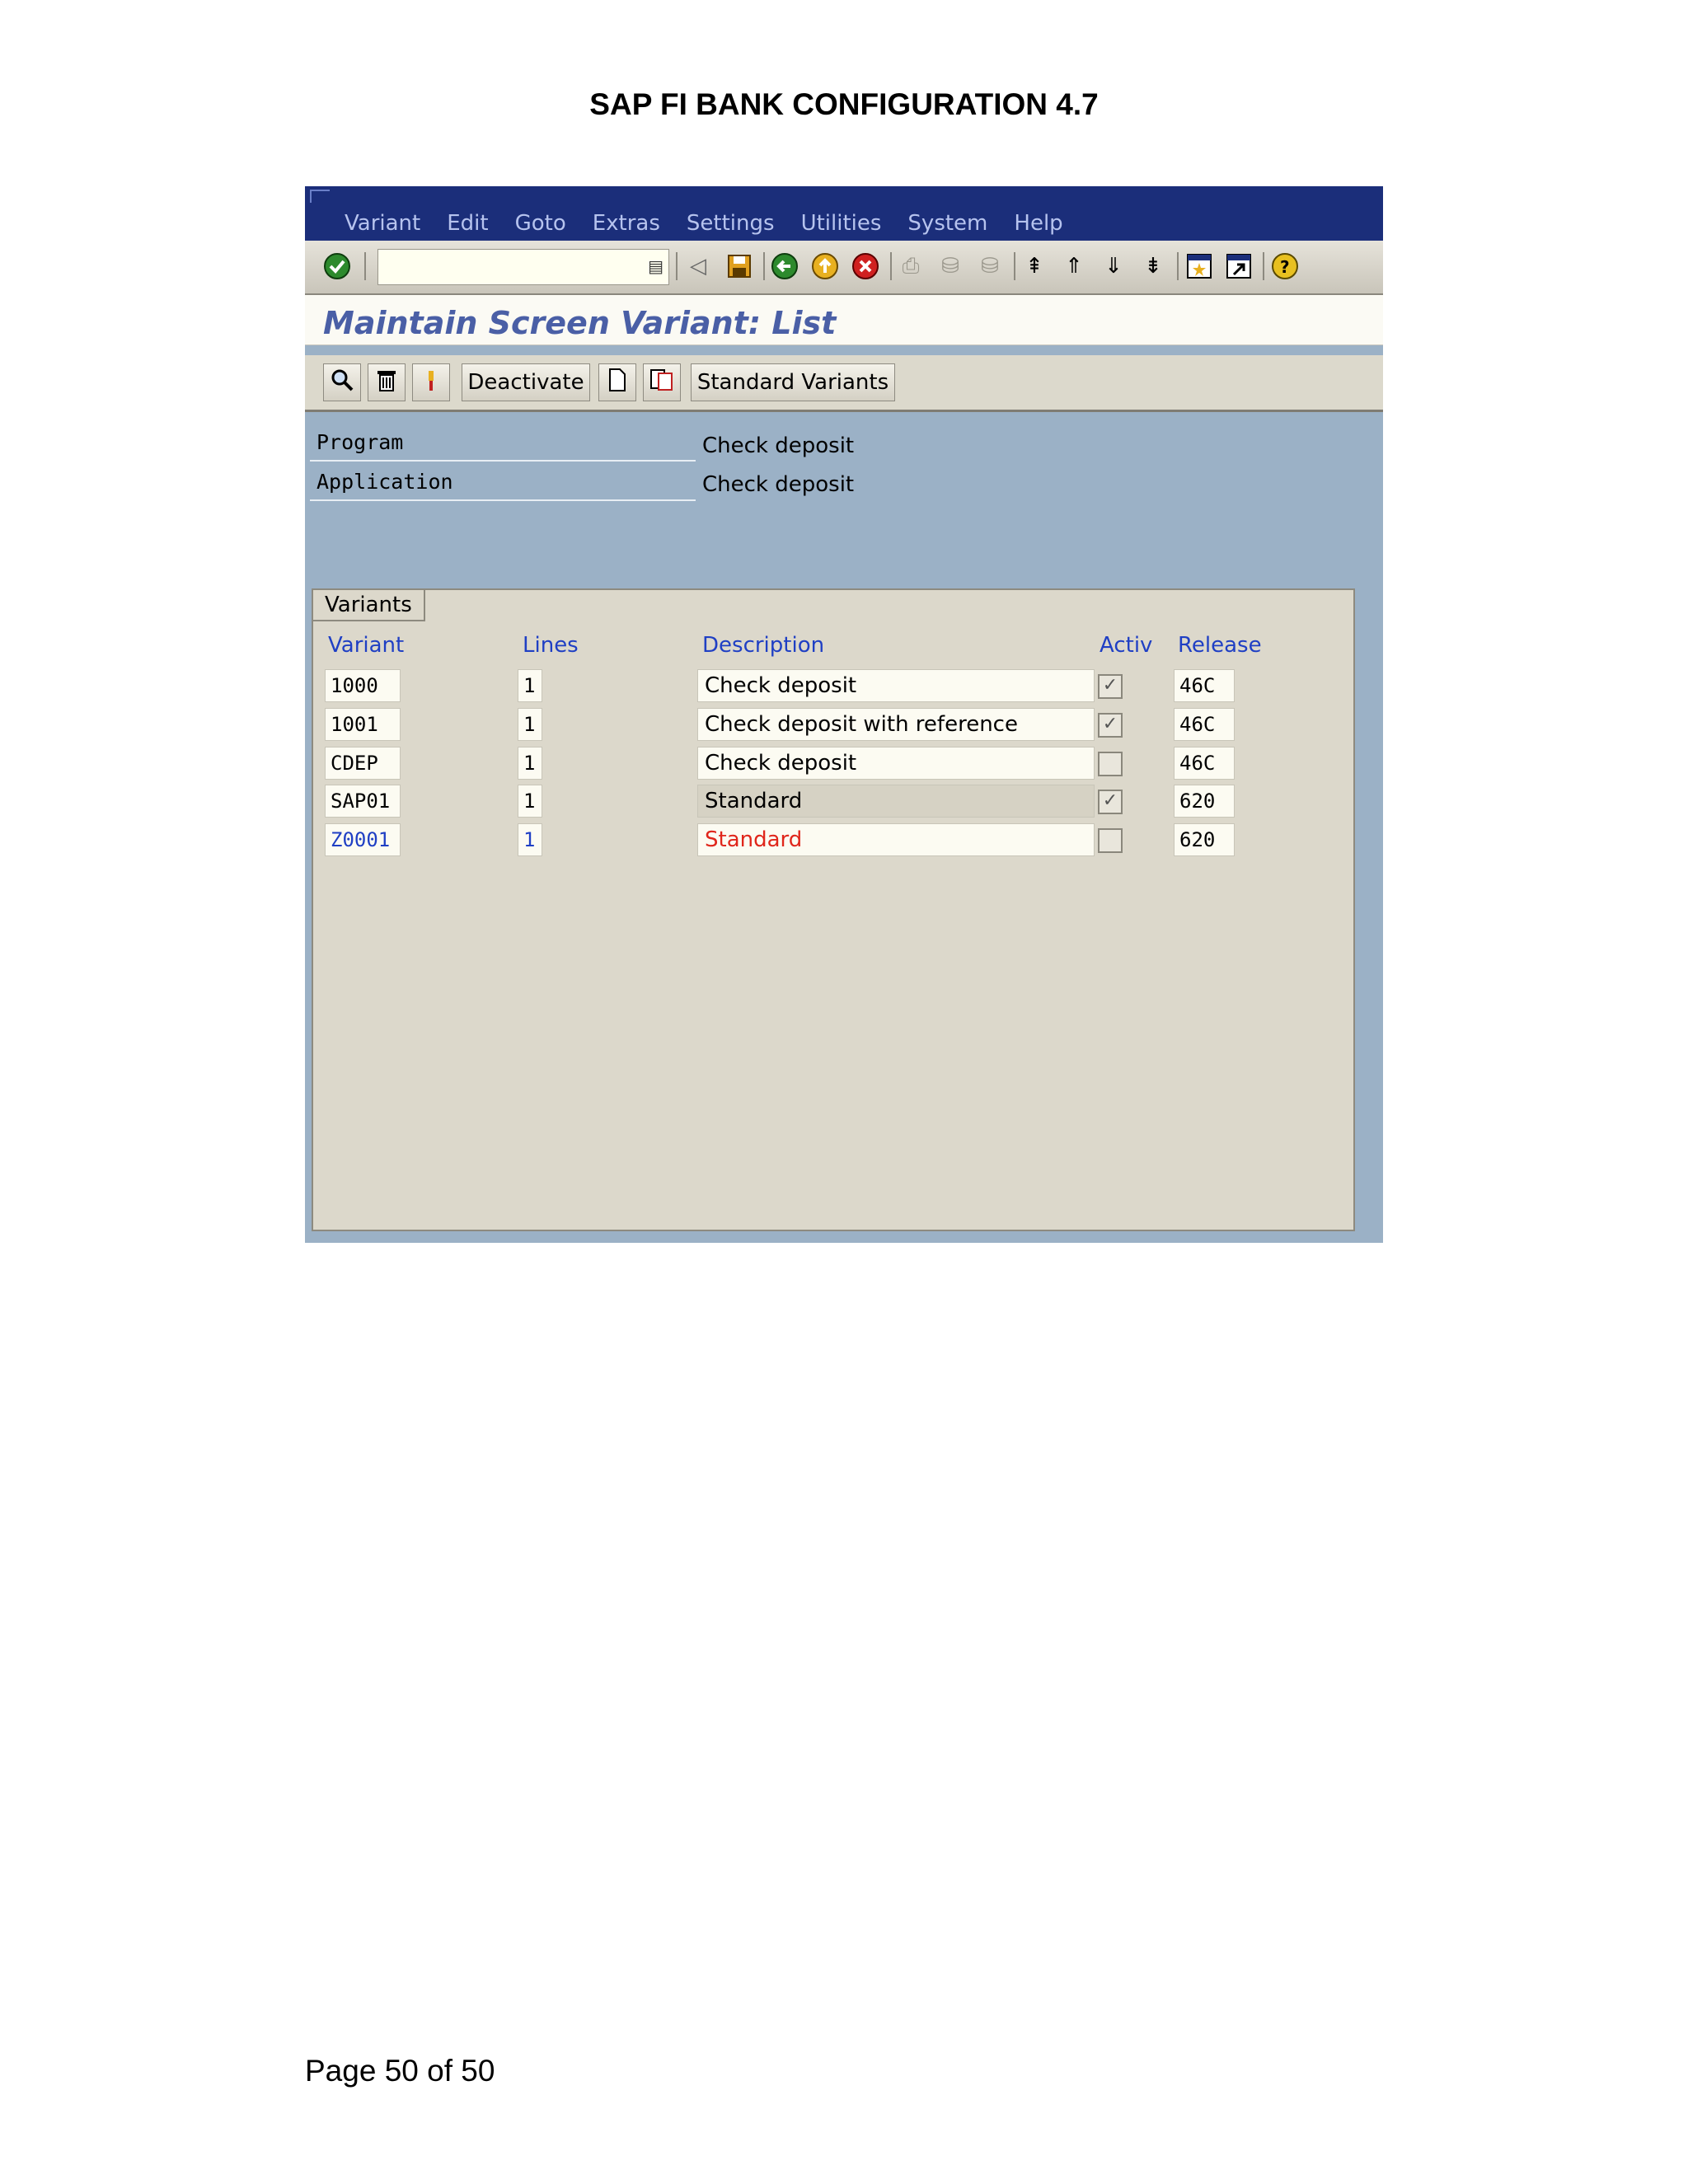  What do you see at coordinates (541, 223) in the screenshot?
I see `menu-goto: Goto` at bounding box center [541, 223].